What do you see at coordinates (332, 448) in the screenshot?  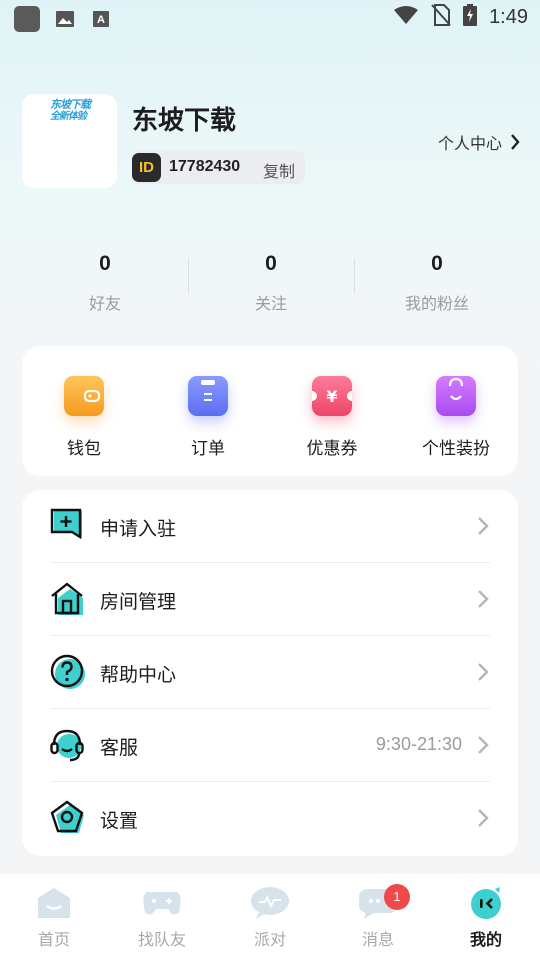 I see `quick-label: 优惠券` at bounding box center [332, 448].